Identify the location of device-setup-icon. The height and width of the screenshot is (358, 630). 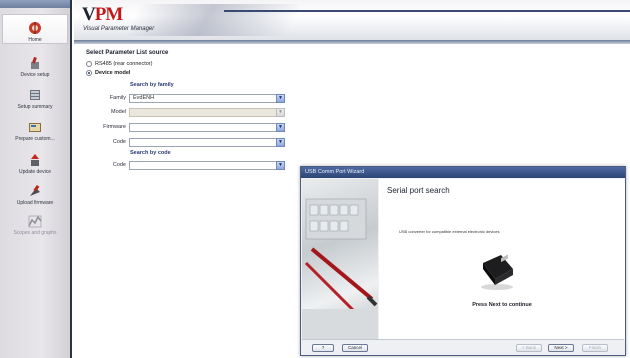
(35, 63).